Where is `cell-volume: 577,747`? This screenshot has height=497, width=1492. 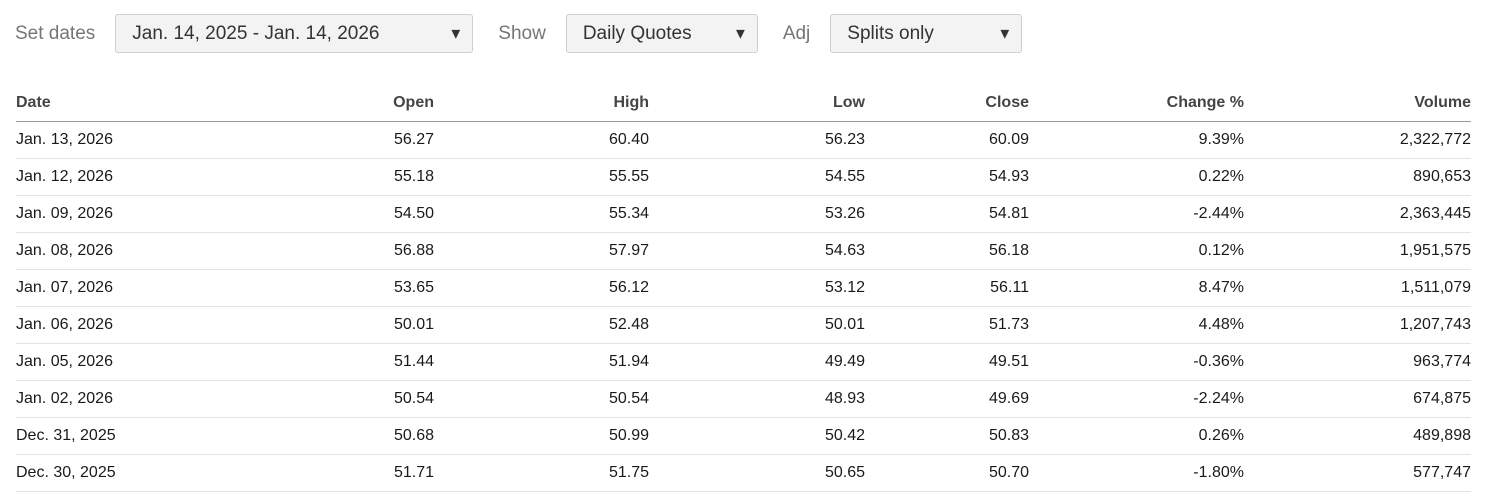 cell-volume: 577,747 is located at coordinates (1357, 473).